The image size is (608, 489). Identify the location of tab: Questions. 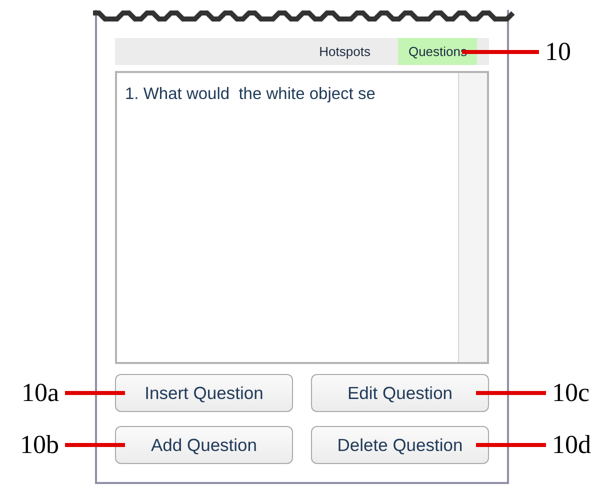
(437, 51).